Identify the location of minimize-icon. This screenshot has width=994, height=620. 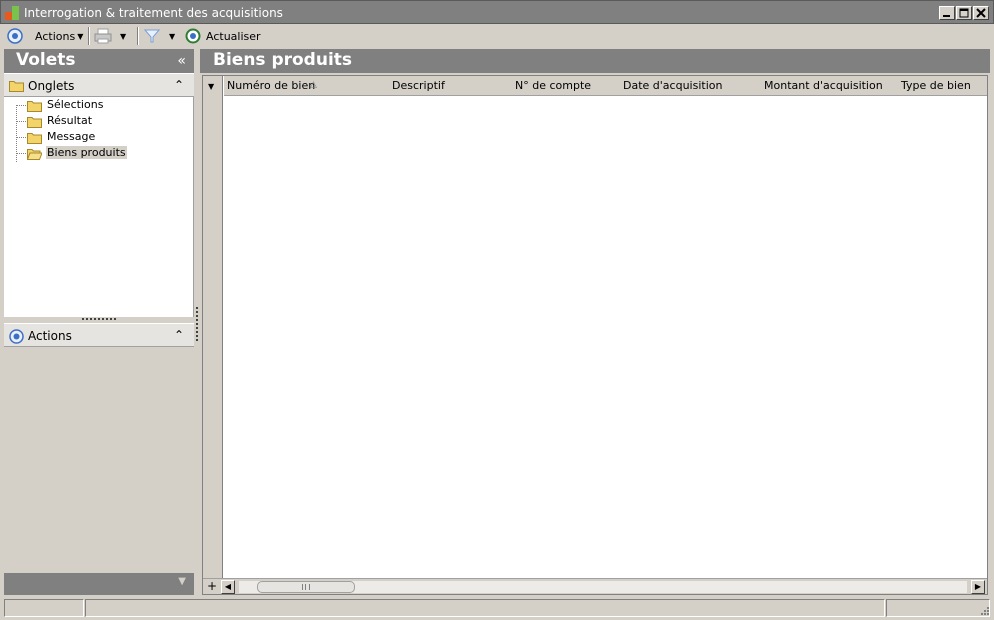
(946, 16).